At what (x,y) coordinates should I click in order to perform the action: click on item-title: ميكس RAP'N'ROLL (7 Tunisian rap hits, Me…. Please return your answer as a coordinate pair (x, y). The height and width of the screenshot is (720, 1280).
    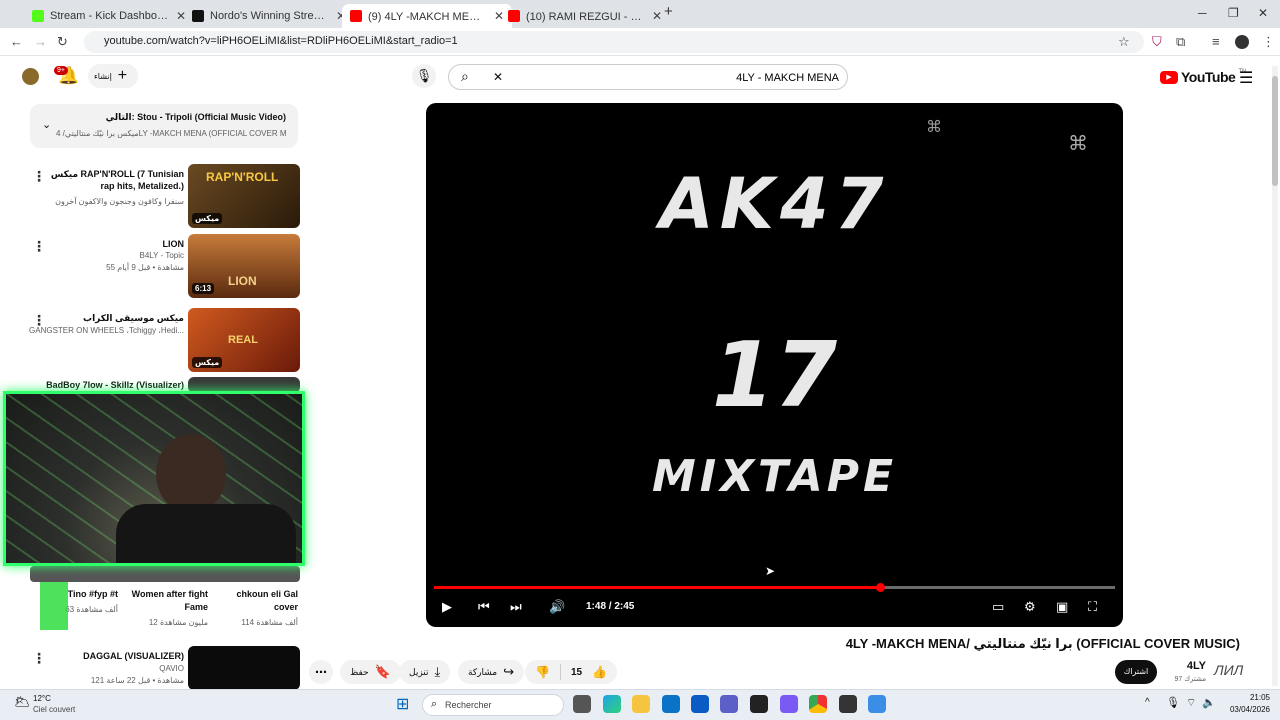
    Looking at the image, I should click on (117, 180).